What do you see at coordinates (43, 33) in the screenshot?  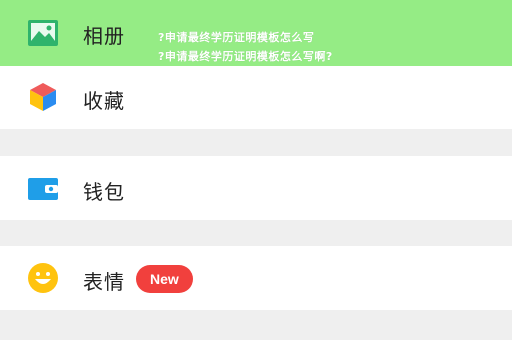 I see `photo-album-icon` at bounding box center [43, 33].